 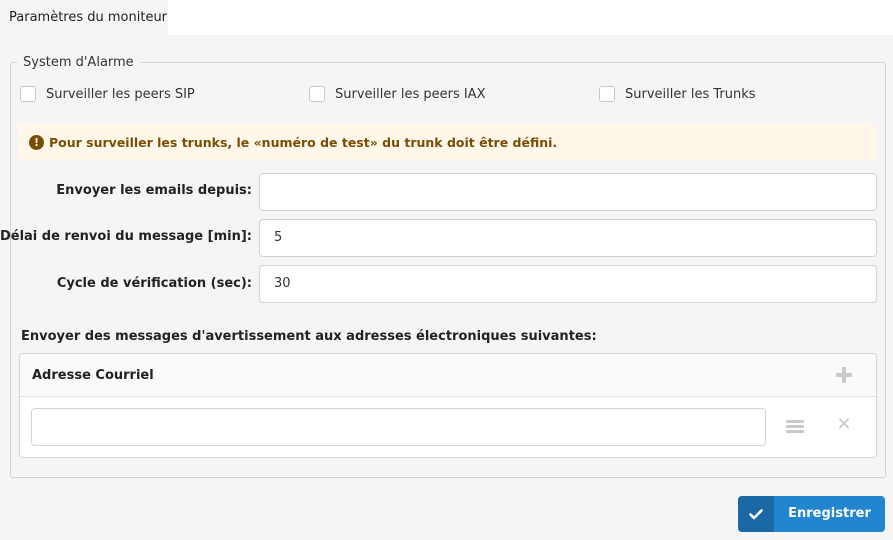 I want to click on save-button: Enregistrer, so click(x=811, y=514).